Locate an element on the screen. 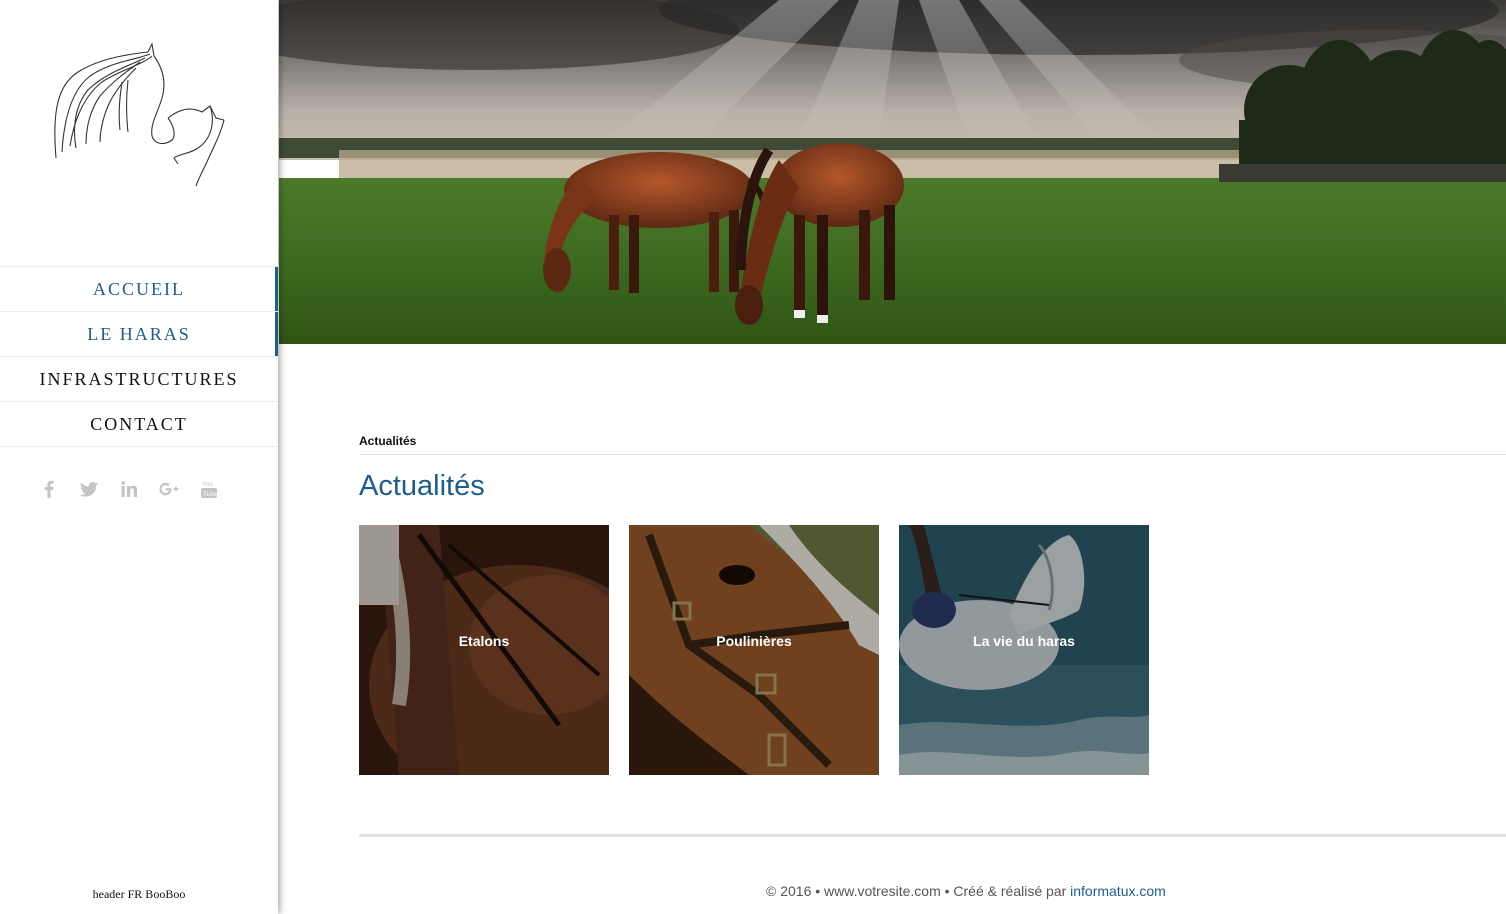 The height and width of the screenshot is (914, 1506). informatux-link: informatux.com is located at coordinates (1118, 891).